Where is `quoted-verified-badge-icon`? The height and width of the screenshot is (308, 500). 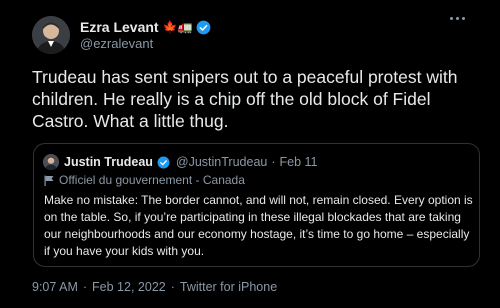
quoted-verified-badge-icon is located at coordinates (163, 162).